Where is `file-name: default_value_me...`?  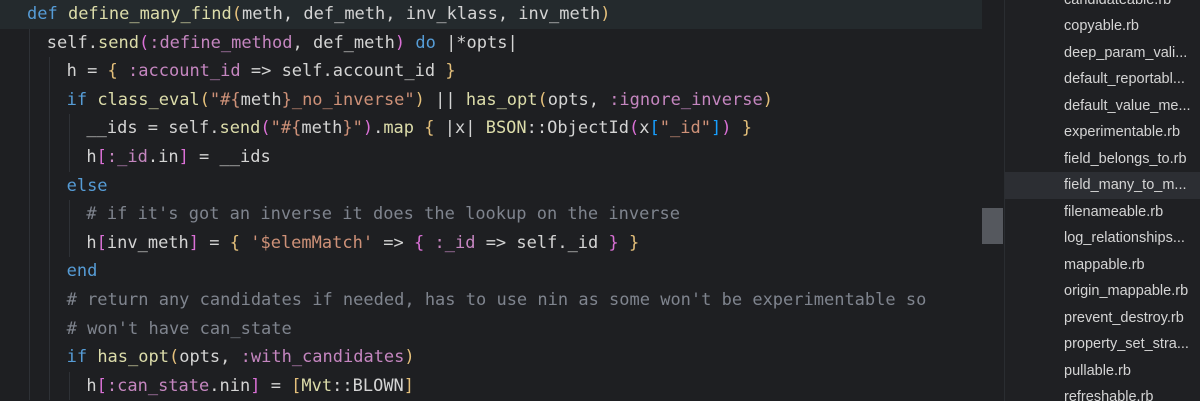
file-name: default_value_me... is located at coordinates (1127, 105).